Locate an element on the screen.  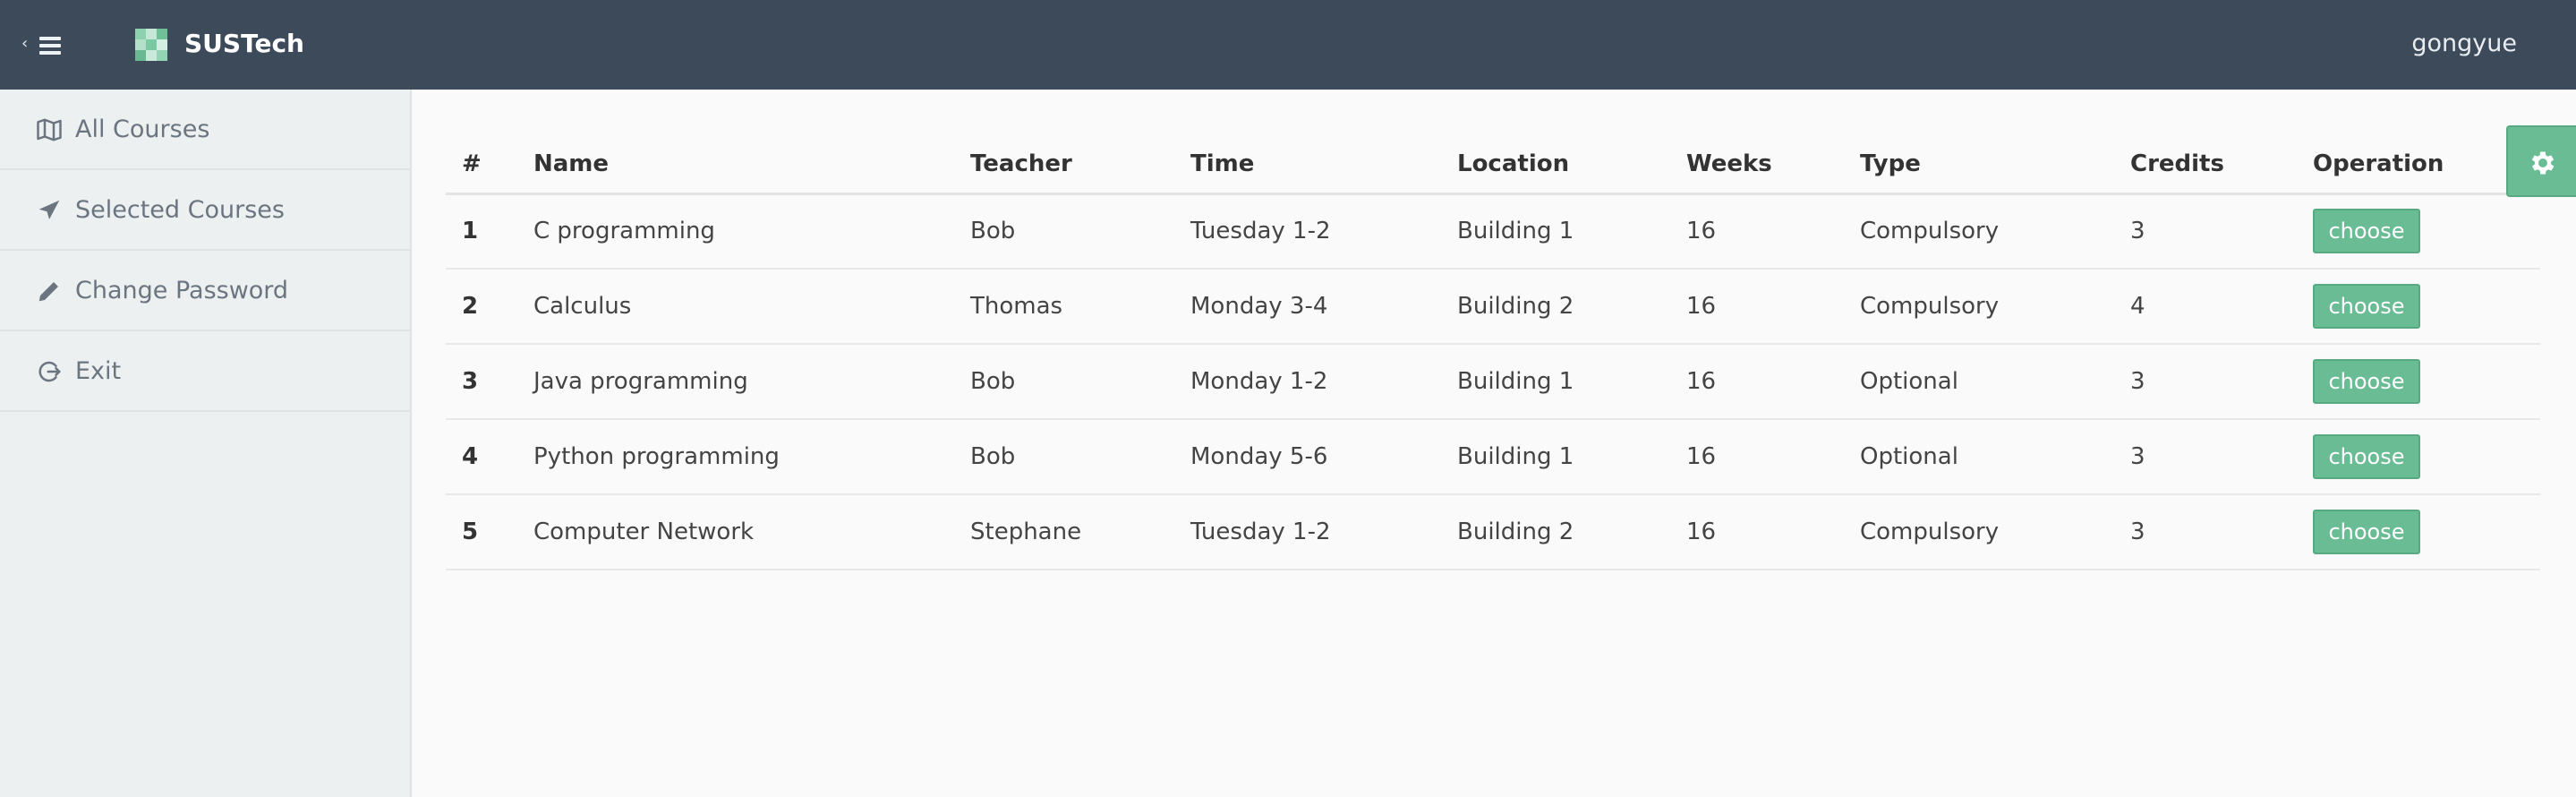
sidebar-item-label: Exit is located at coordinates (98, 371).